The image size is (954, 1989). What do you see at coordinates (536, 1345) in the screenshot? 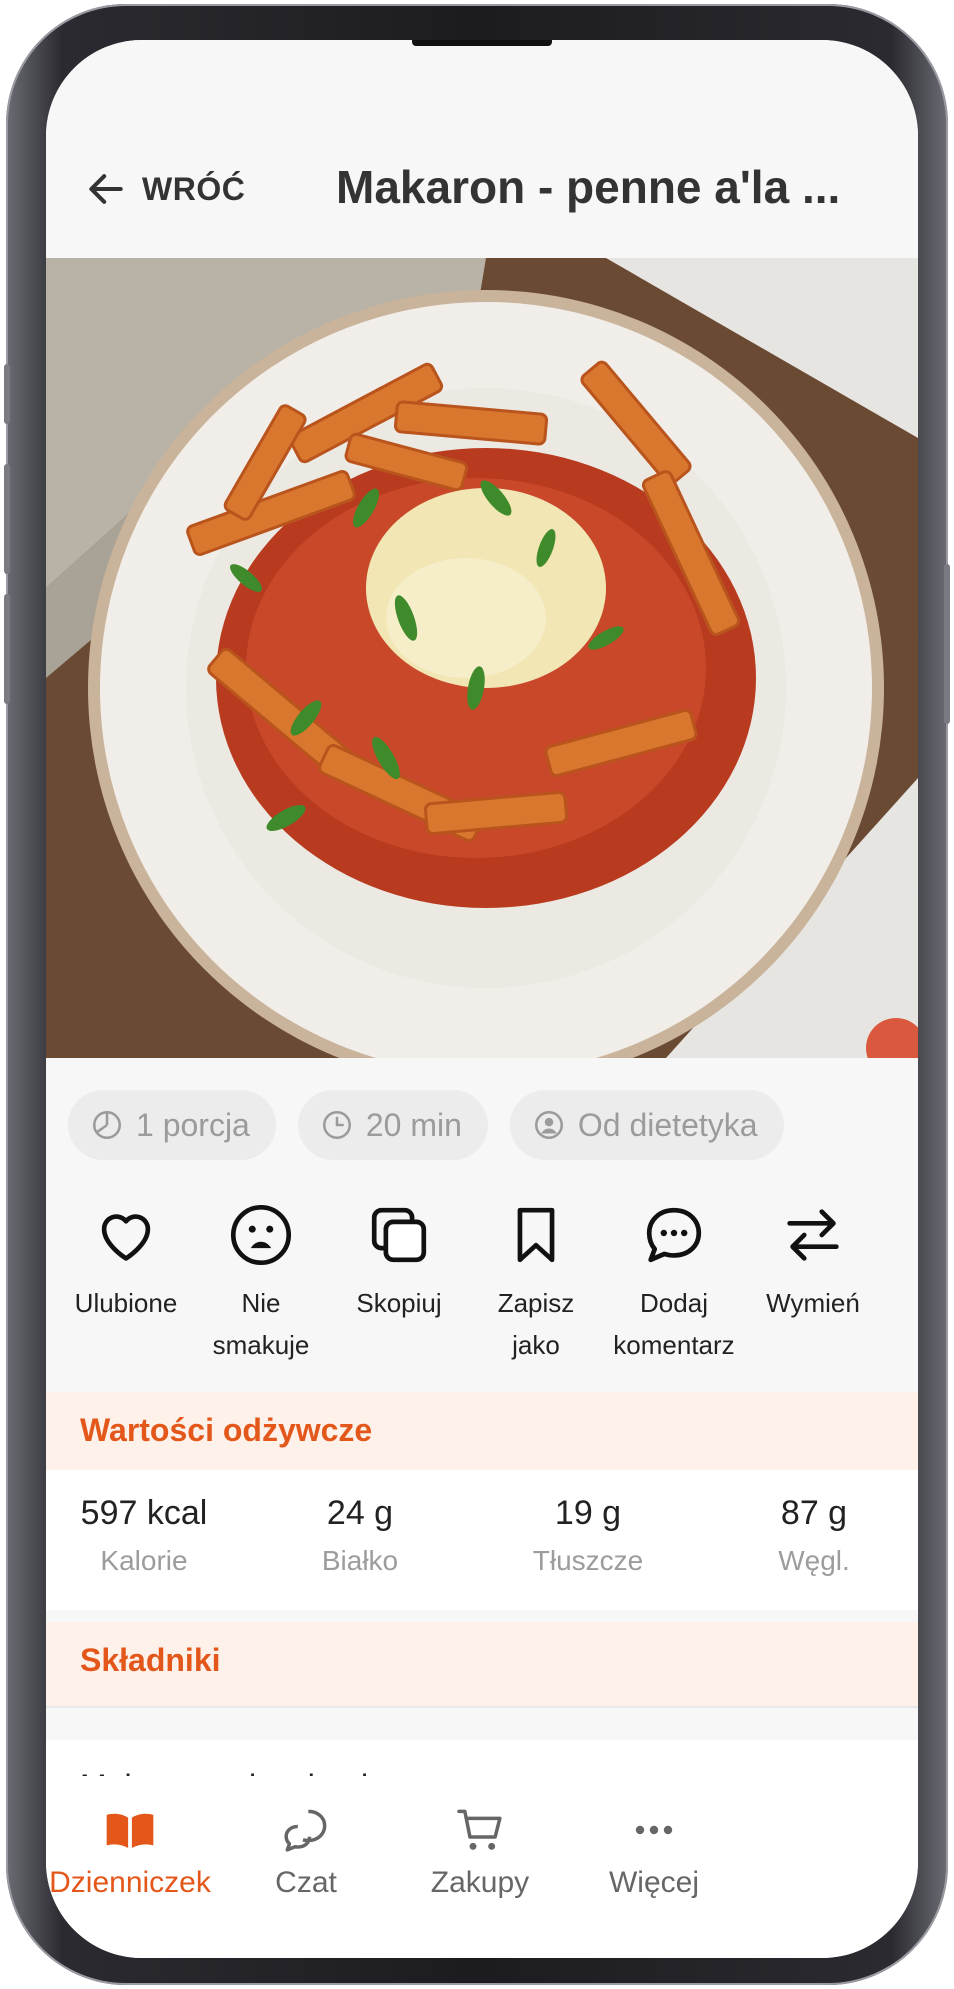
I see `save-as-label-line2: jako` at bounding box center [536, 1345].